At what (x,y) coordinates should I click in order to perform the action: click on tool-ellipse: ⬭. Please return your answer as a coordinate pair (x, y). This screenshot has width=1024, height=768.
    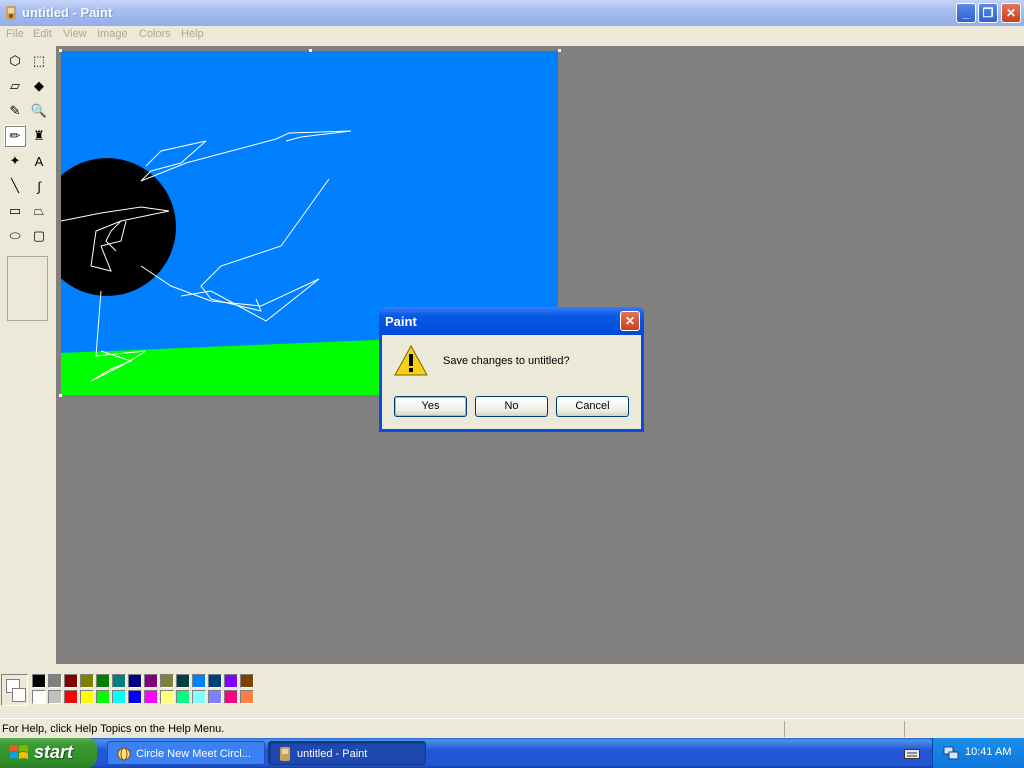
    Looking at the image, I should click on (15, 236).